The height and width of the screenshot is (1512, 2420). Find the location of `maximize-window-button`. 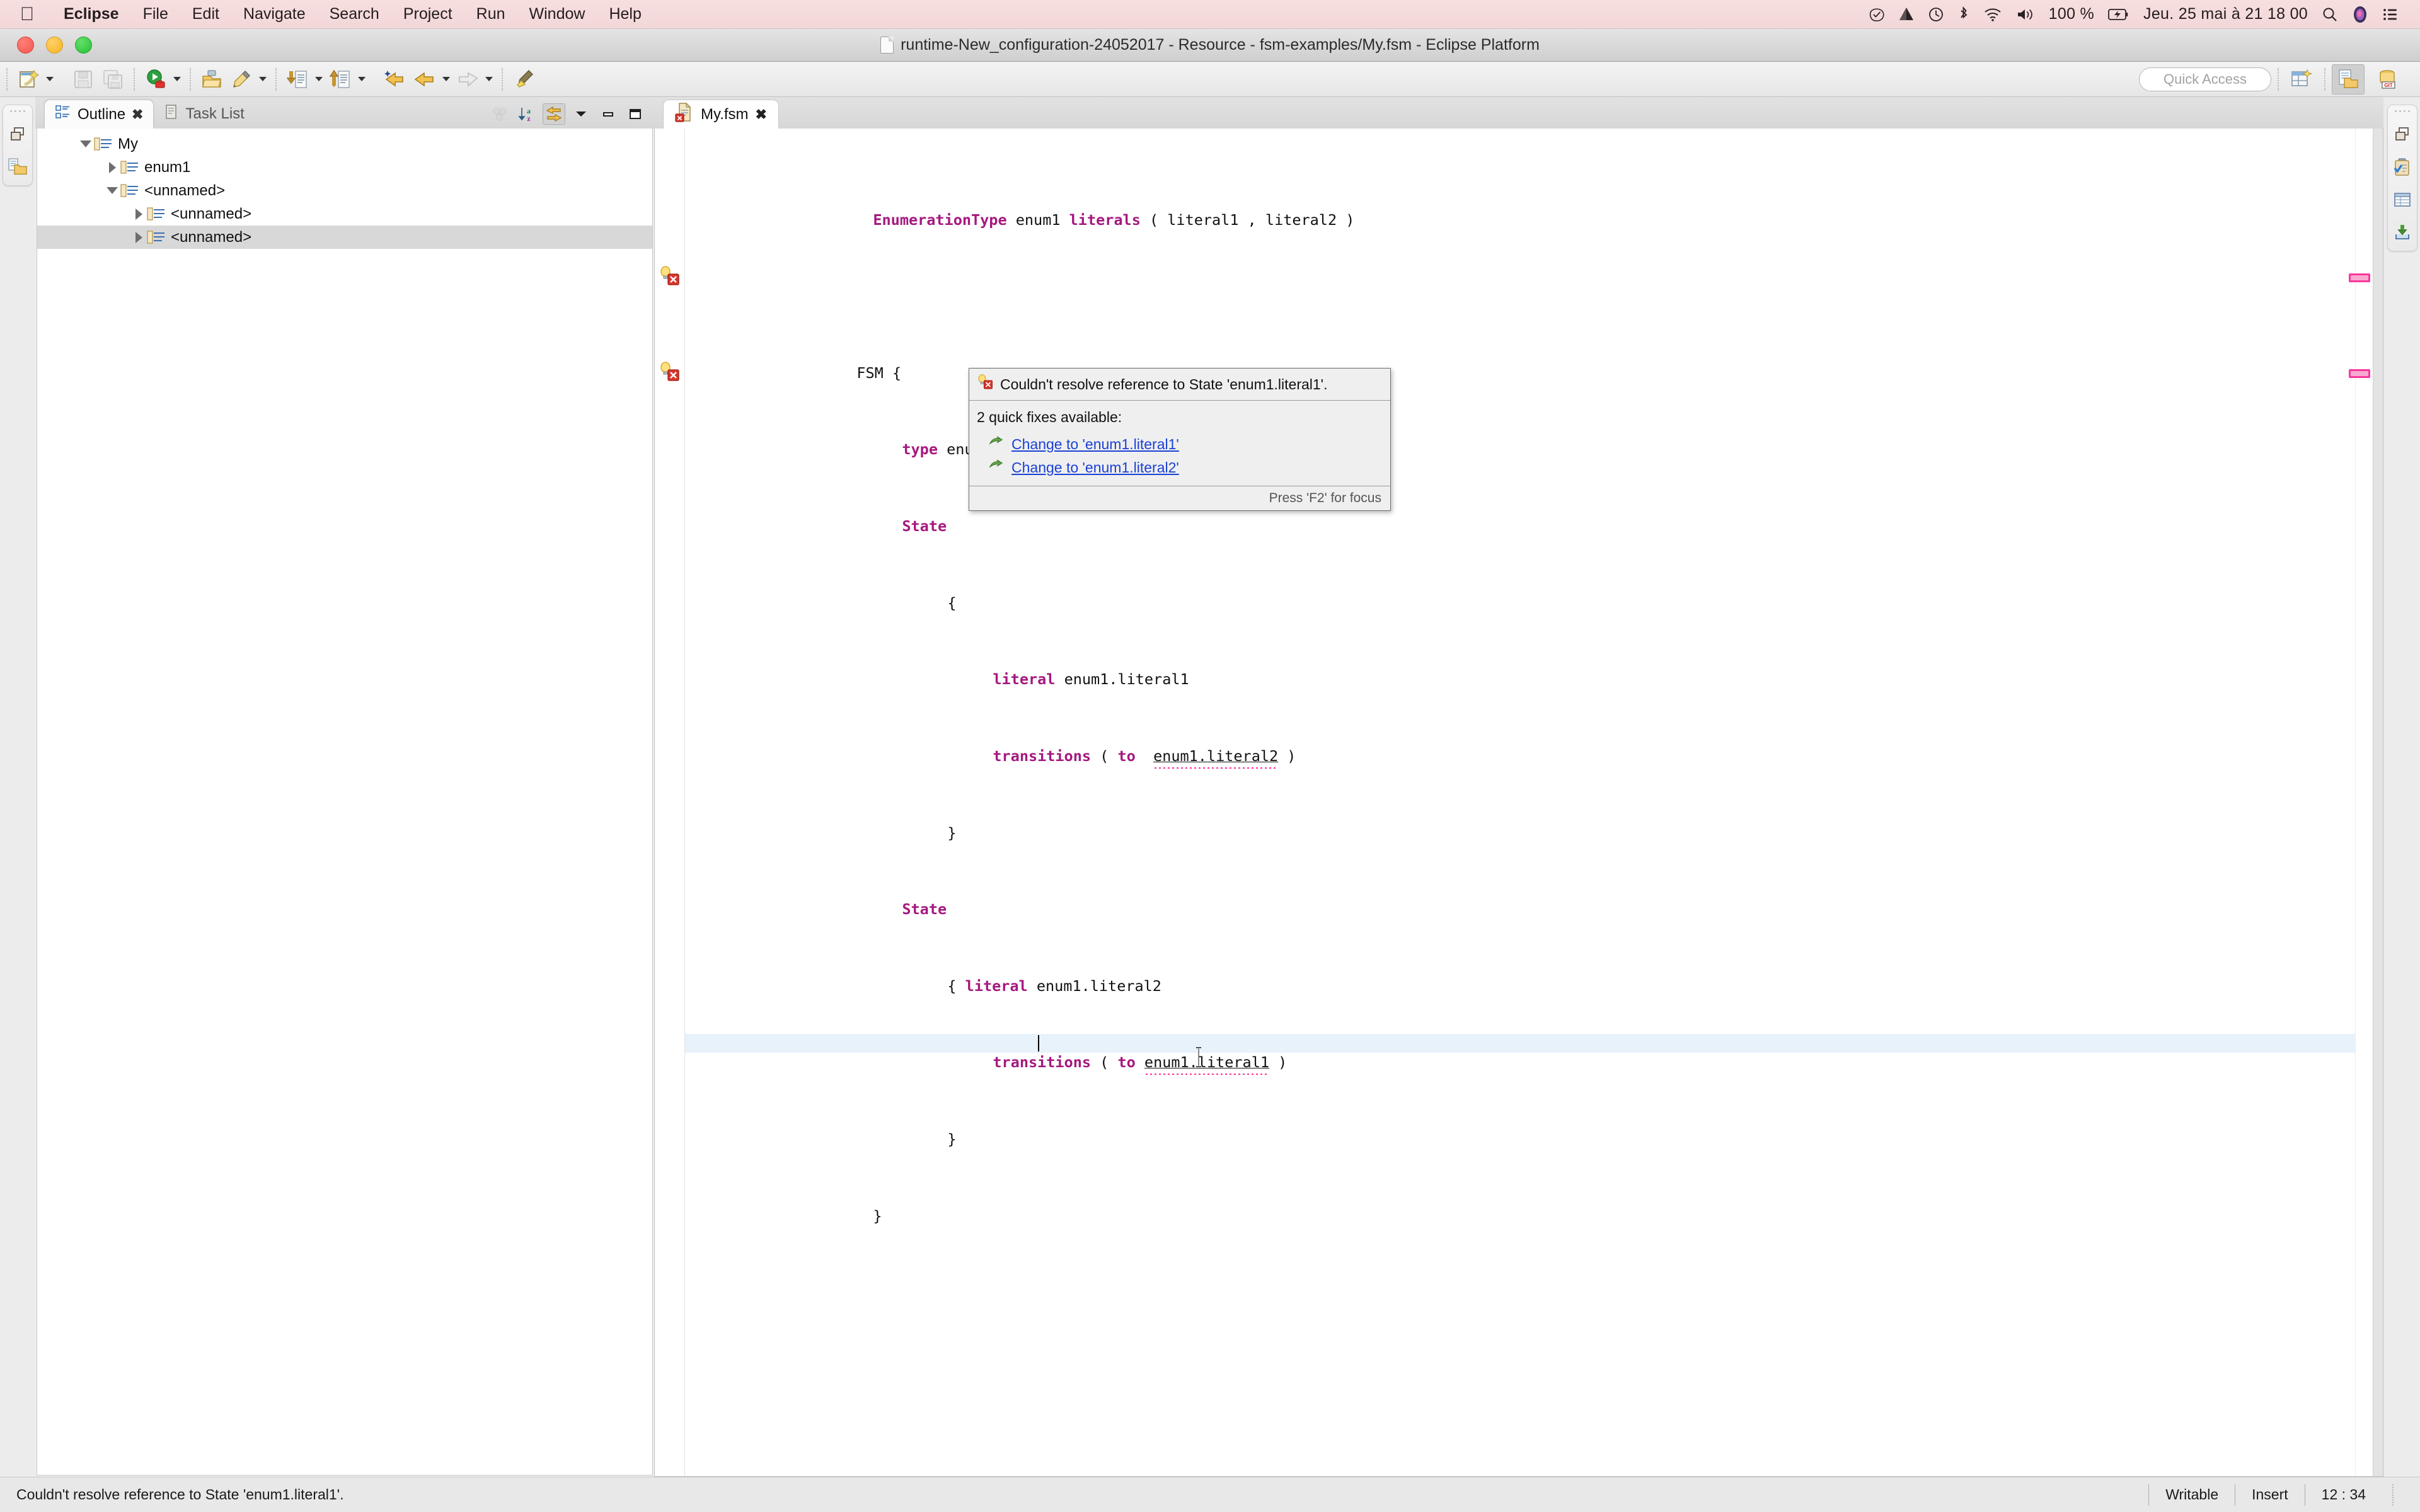

maximize-window-button is located at coordinates (84, 45).